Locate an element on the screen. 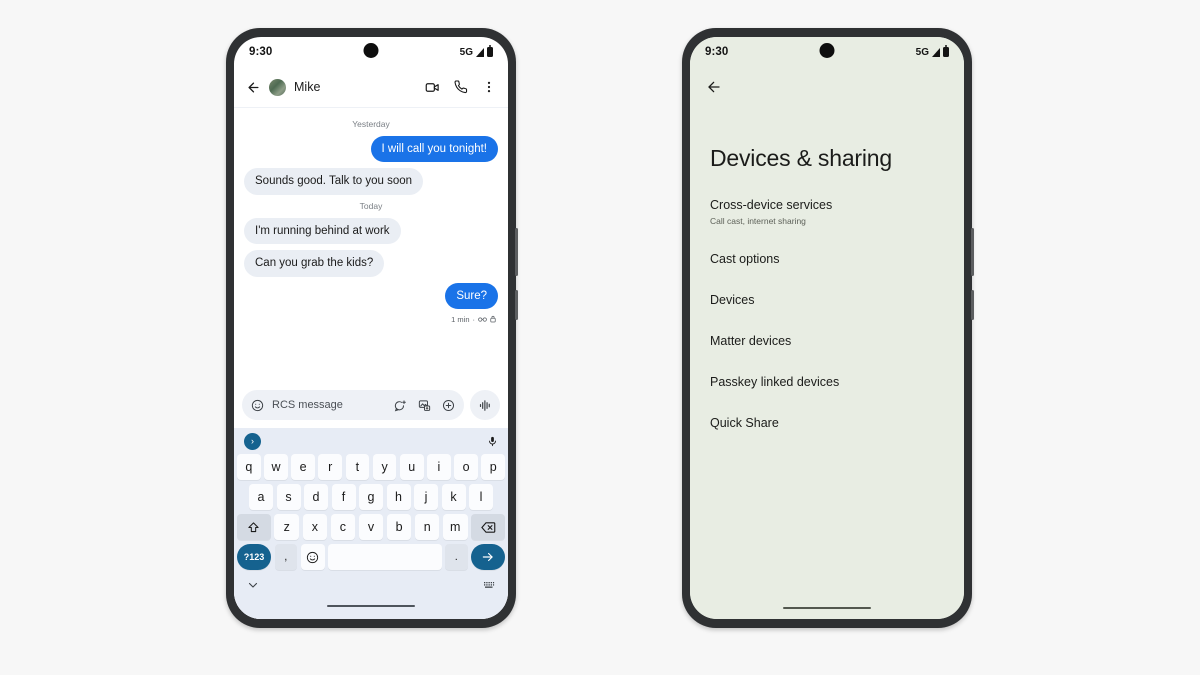 The image size is (1200, 675). settings-item-matter-devices: Matter devices is located at coordinates (827, 341).